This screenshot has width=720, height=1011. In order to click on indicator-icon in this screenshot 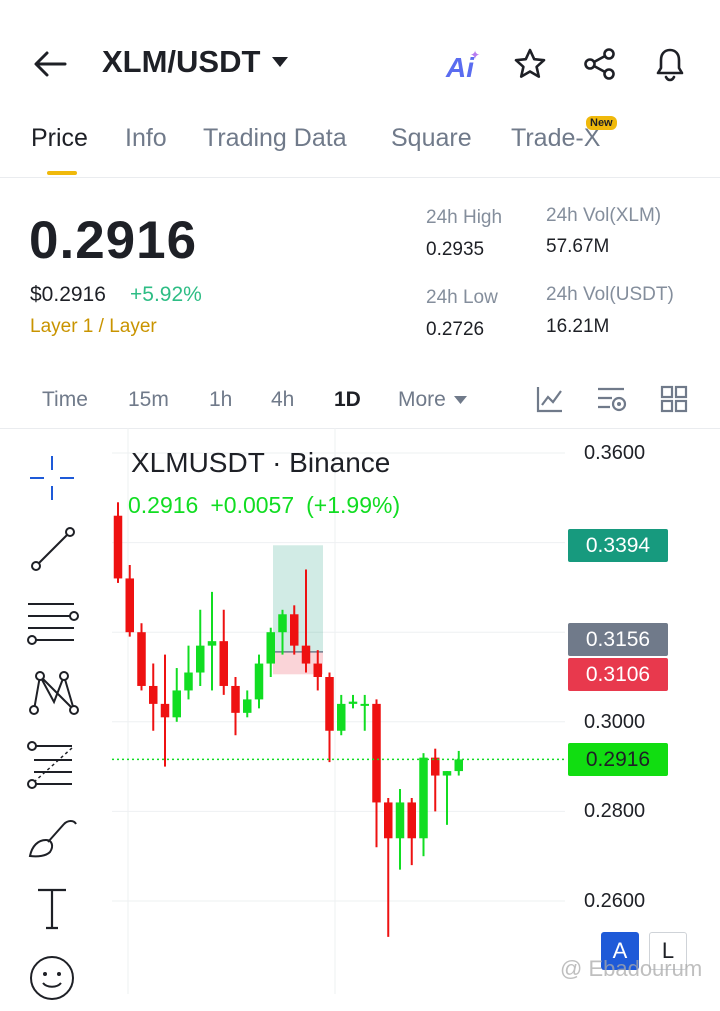, I will do `click(550, 399)`.